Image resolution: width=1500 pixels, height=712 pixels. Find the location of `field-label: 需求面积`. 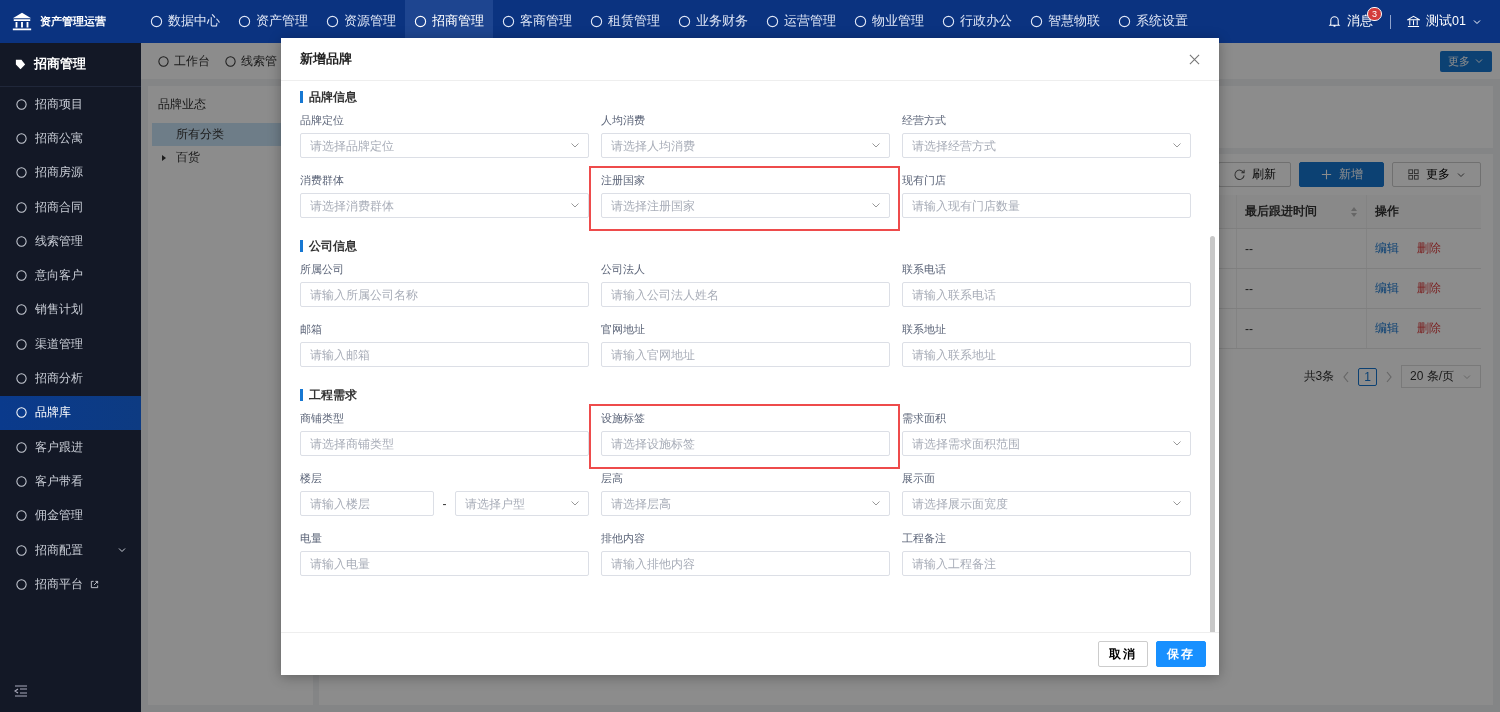

field-label: 需求面积 is located at coordinates (924, 418).